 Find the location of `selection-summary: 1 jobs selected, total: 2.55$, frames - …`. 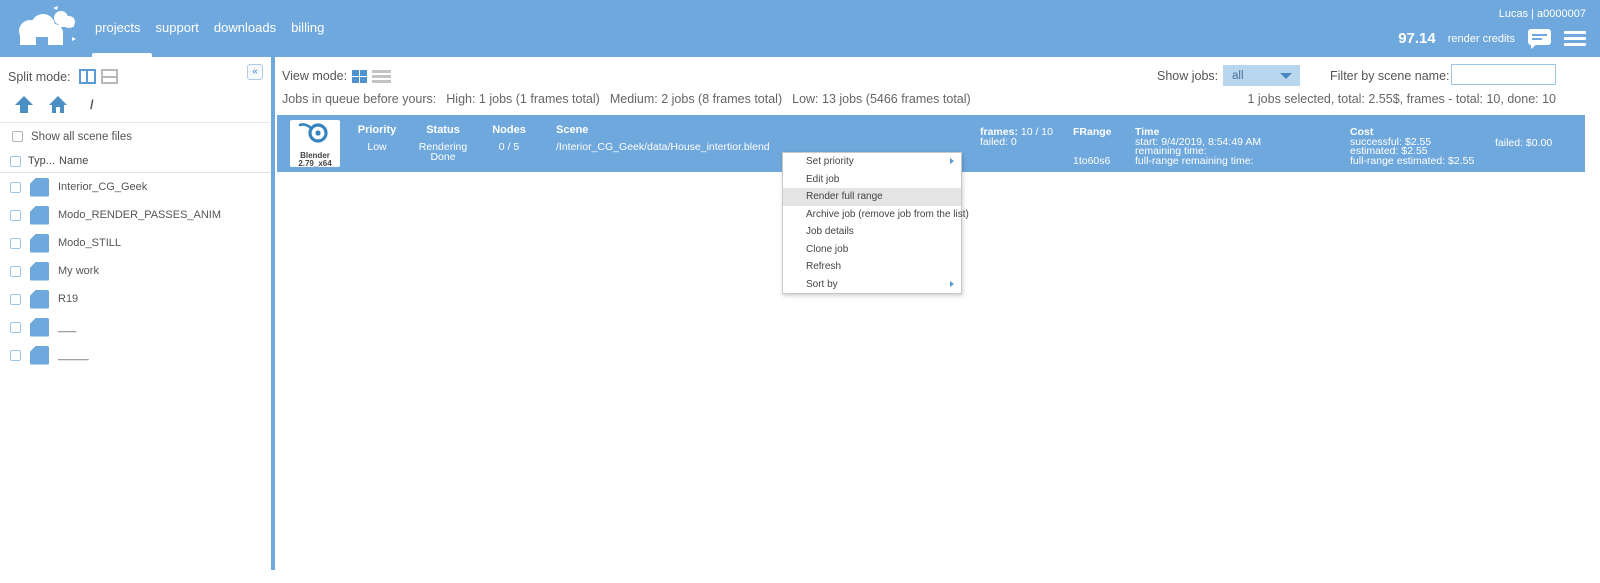

selection-summary: 1 jobs selected, total: 2.55$, frames - … is located at coordinates (1401, 99).